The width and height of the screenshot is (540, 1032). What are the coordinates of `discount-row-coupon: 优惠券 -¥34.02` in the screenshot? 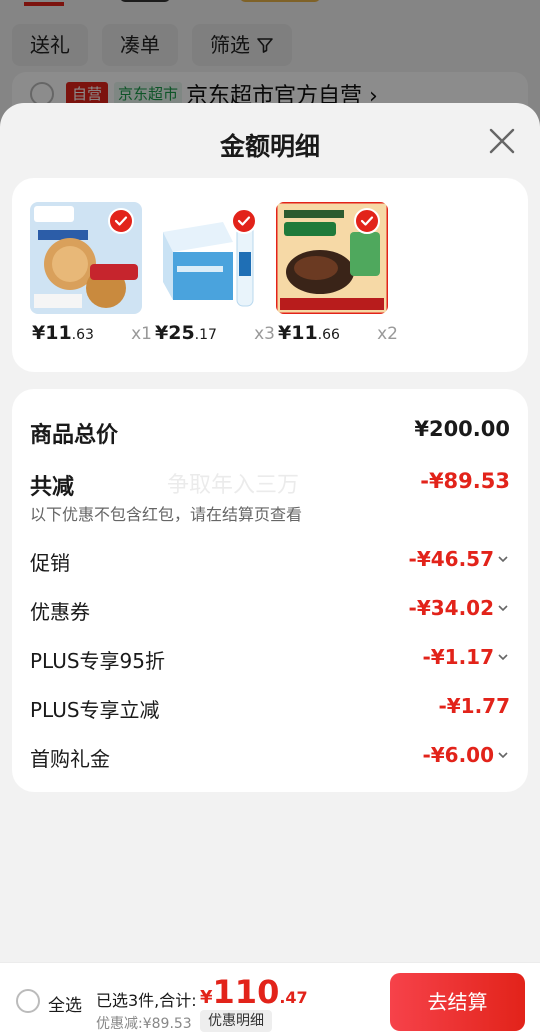 It's located at (270, 612).